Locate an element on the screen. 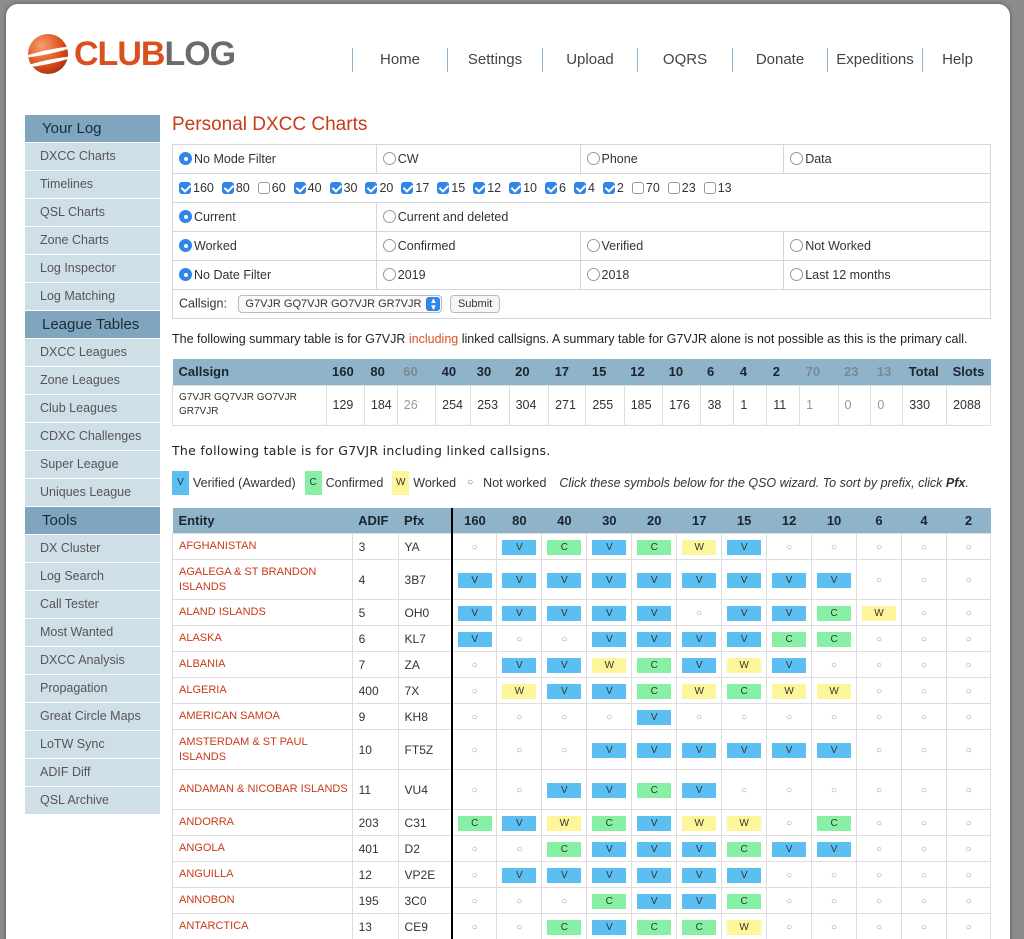 The width and height of the screenshot is (1024, 939). summary-value-cell: 184 is located at coordinates (380, 405).